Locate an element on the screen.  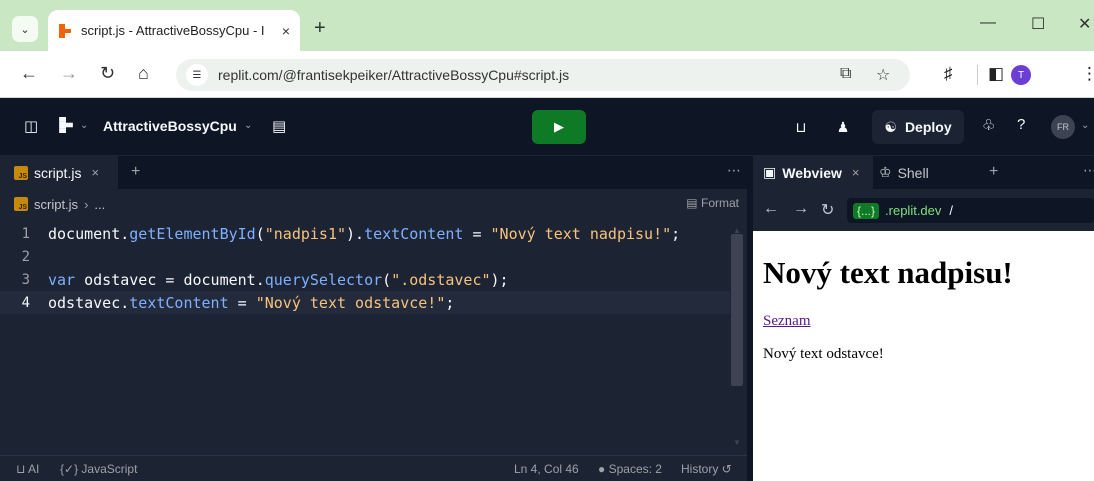
bookmark-star-icon: ☆ is located at coordinates (883, 75).